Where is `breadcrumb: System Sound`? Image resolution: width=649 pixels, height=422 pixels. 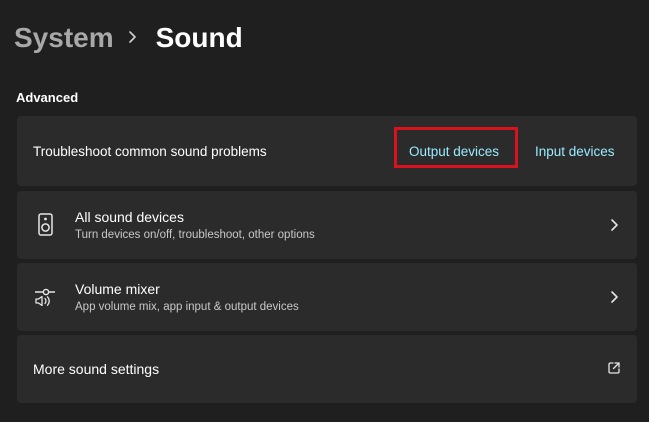
breadcrumb: System Sound is located at coordinates (128, 38).